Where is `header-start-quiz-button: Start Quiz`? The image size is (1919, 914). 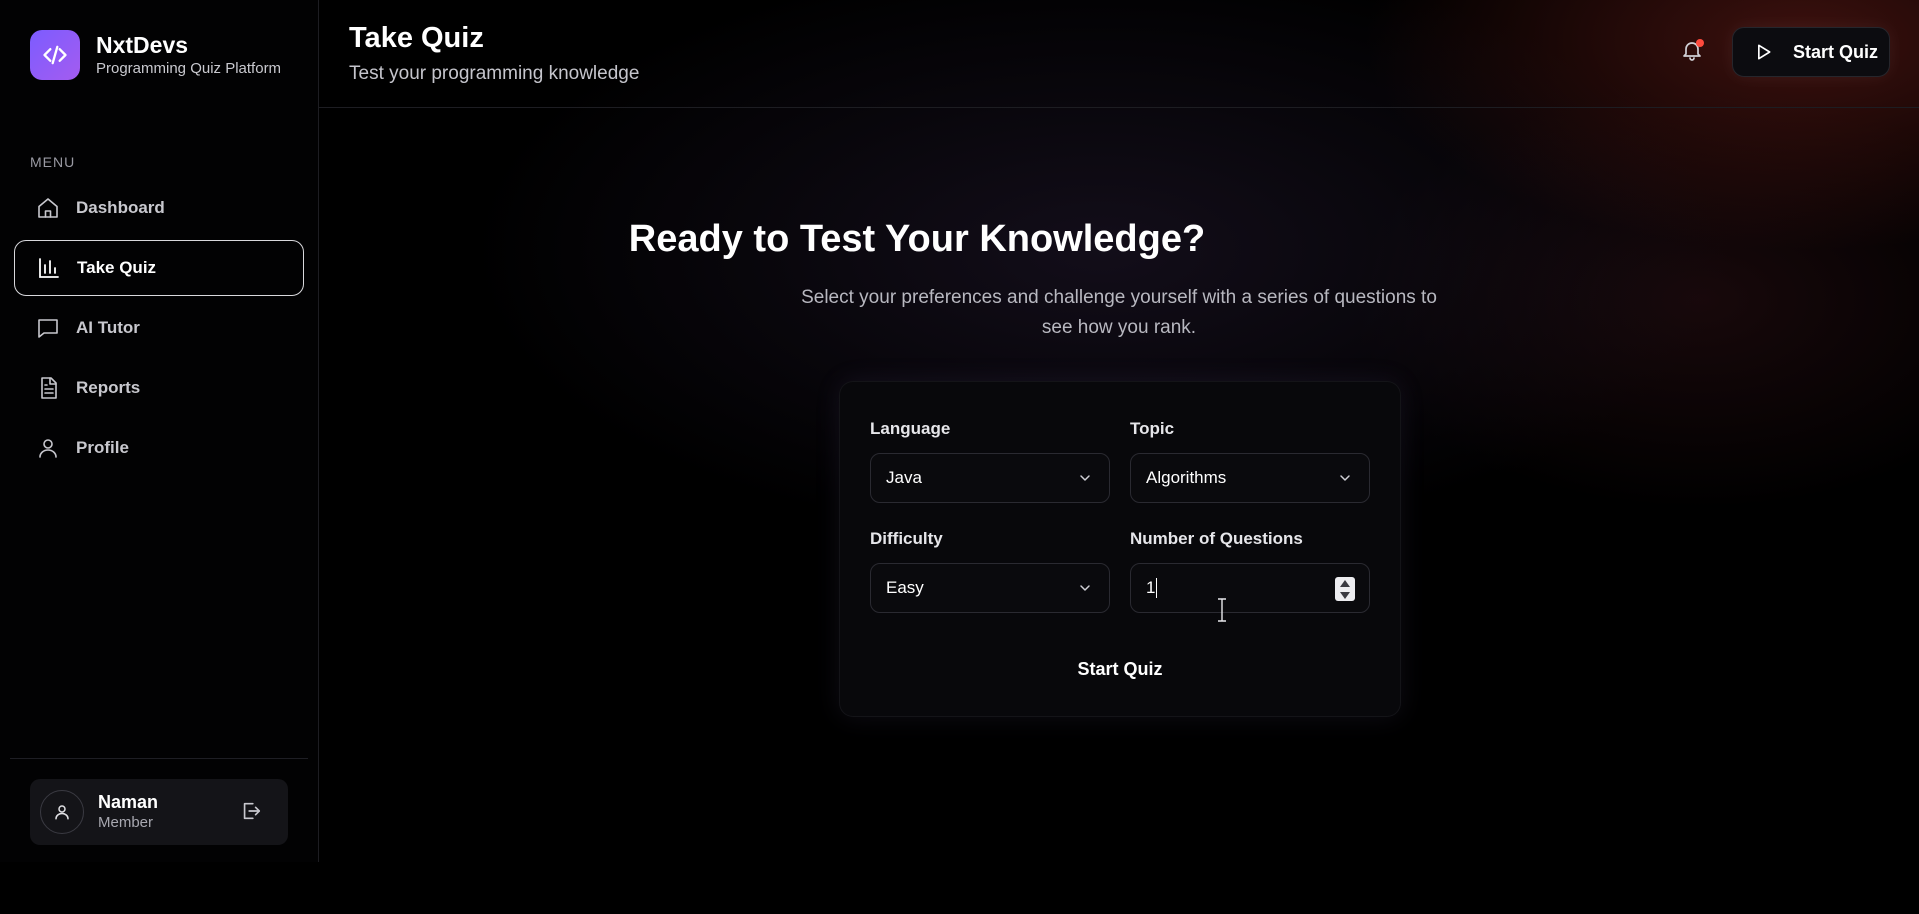 header-start-quiz-button: Start Quiz is located at coordinates (1811, 52).